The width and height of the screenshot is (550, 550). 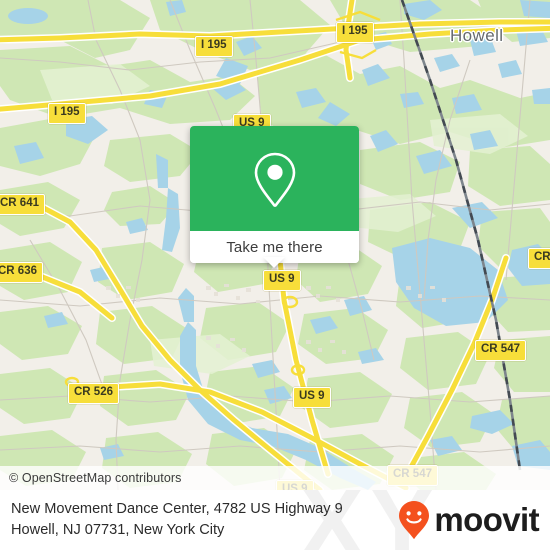 I want to click on popup-card-header, so click(x=274, y=178).